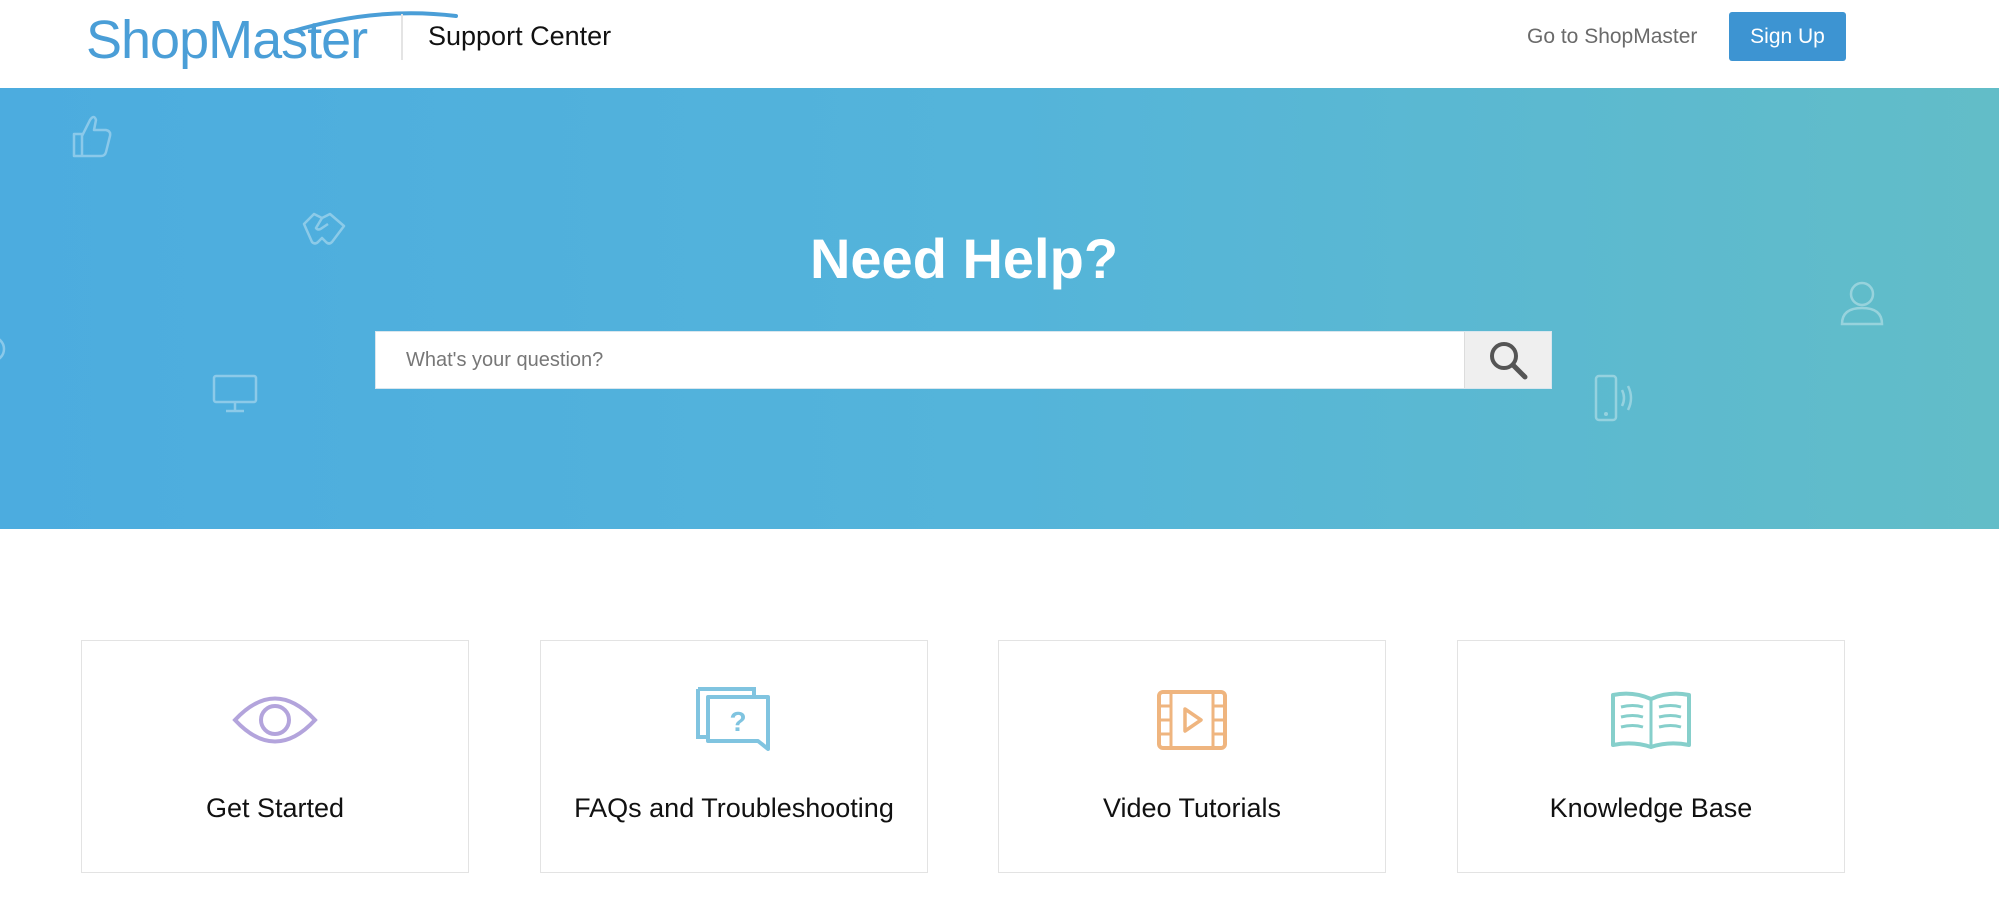  Describe the element at coordinates (920, 360) in the screenshot. I see `search-input` at that location.